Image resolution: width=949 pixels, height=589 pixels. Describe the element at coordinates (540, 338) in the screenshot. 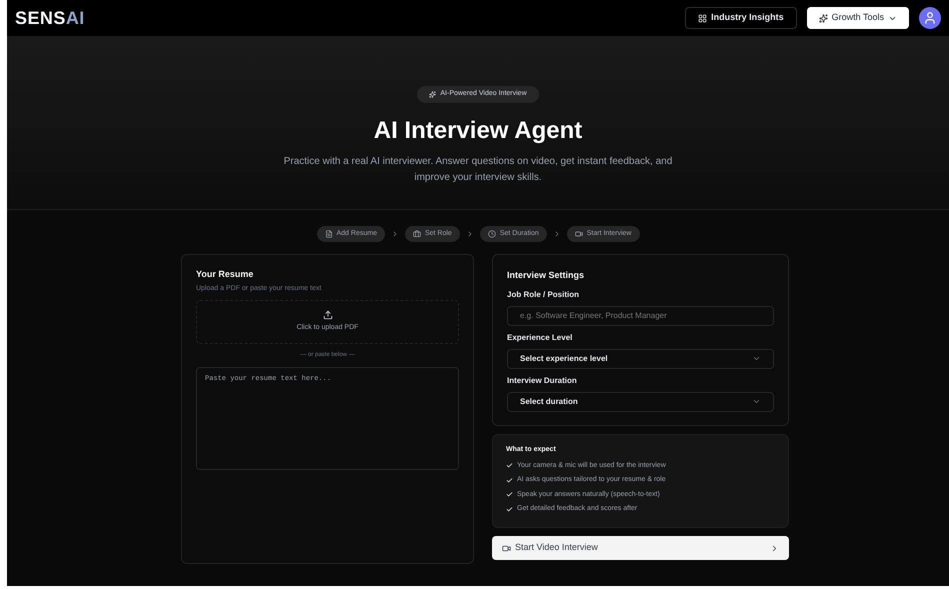

I see `field-label: Experience Level` at that location.